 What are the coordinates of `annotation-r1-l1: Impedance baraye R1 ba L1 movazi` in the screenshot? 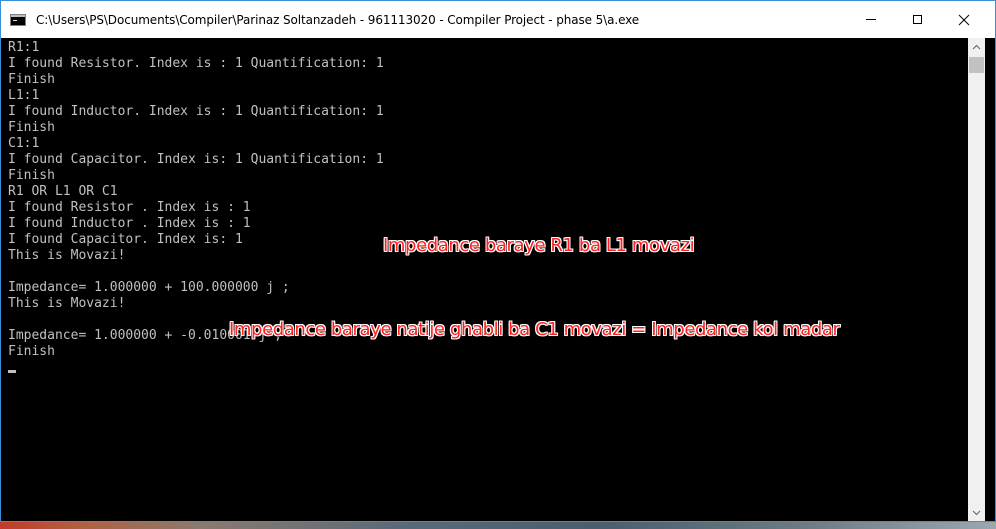 It's located at (539, 245).